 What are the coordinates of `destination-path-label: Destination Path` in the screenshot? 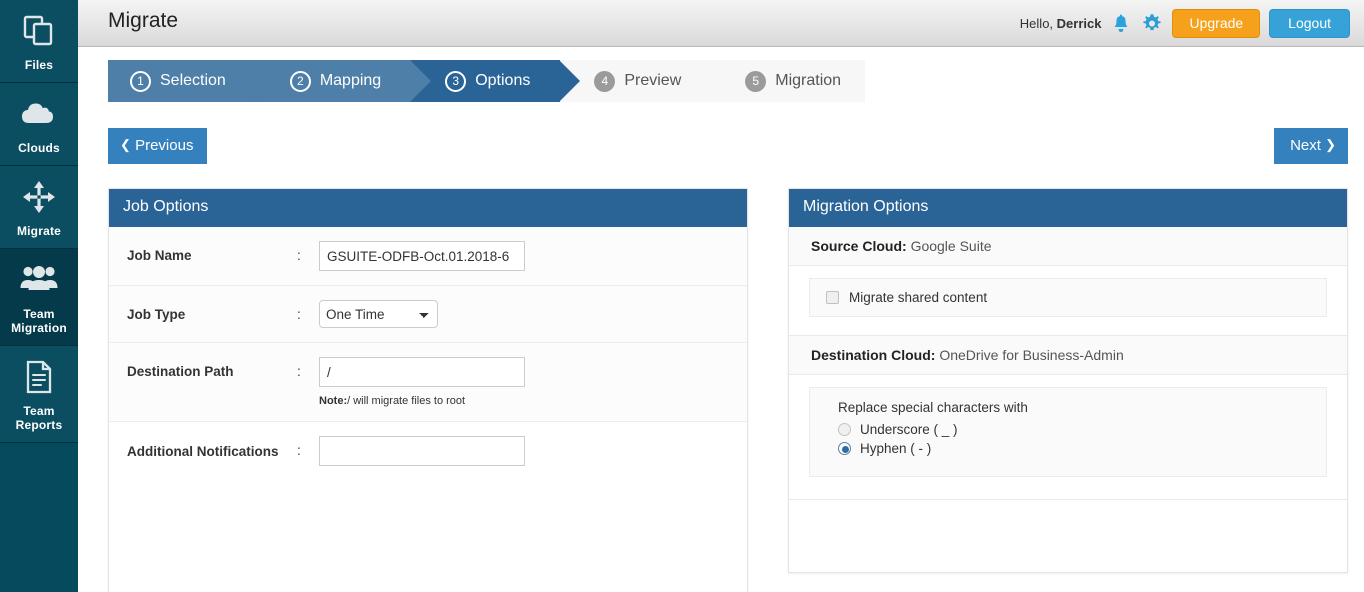 It's located at (180, 371).